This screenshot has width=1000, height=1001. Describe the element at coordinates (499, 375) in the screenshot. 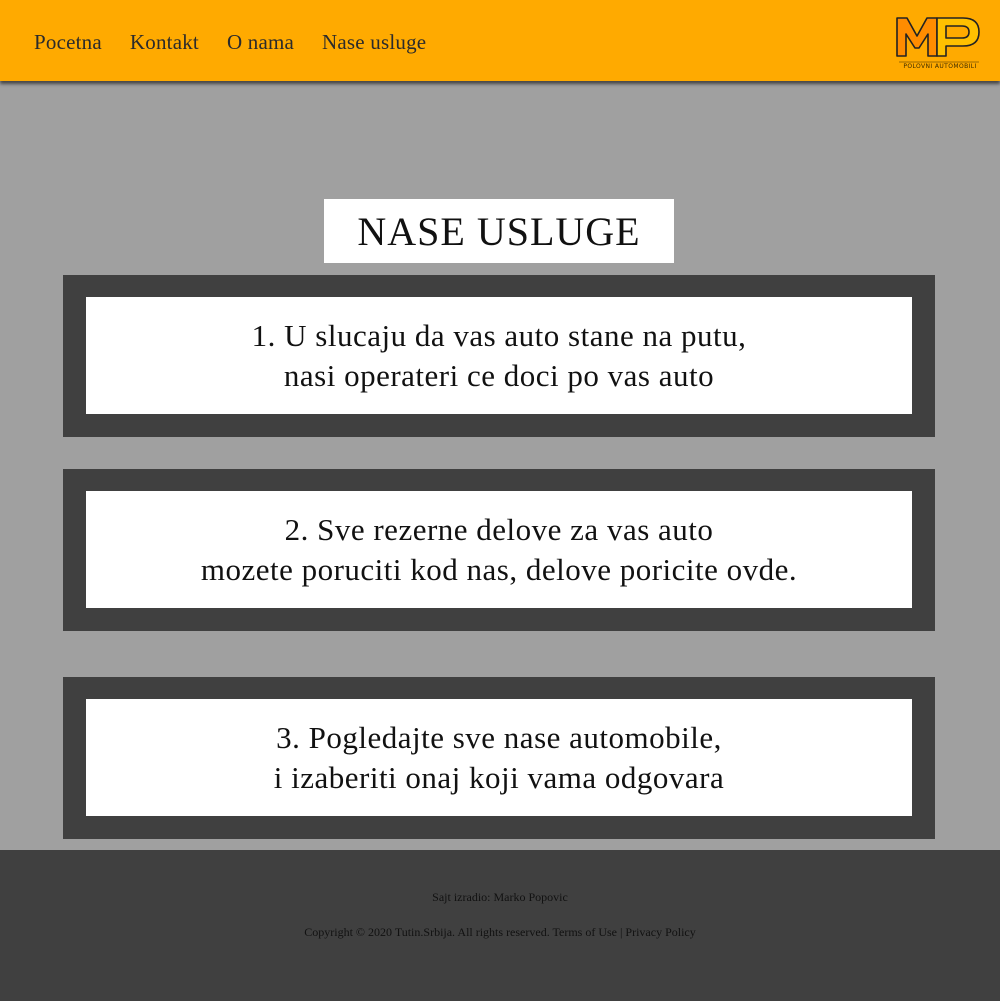

I see `service-1-line-2: nasi operateri ce doci po vas auto` at that location.